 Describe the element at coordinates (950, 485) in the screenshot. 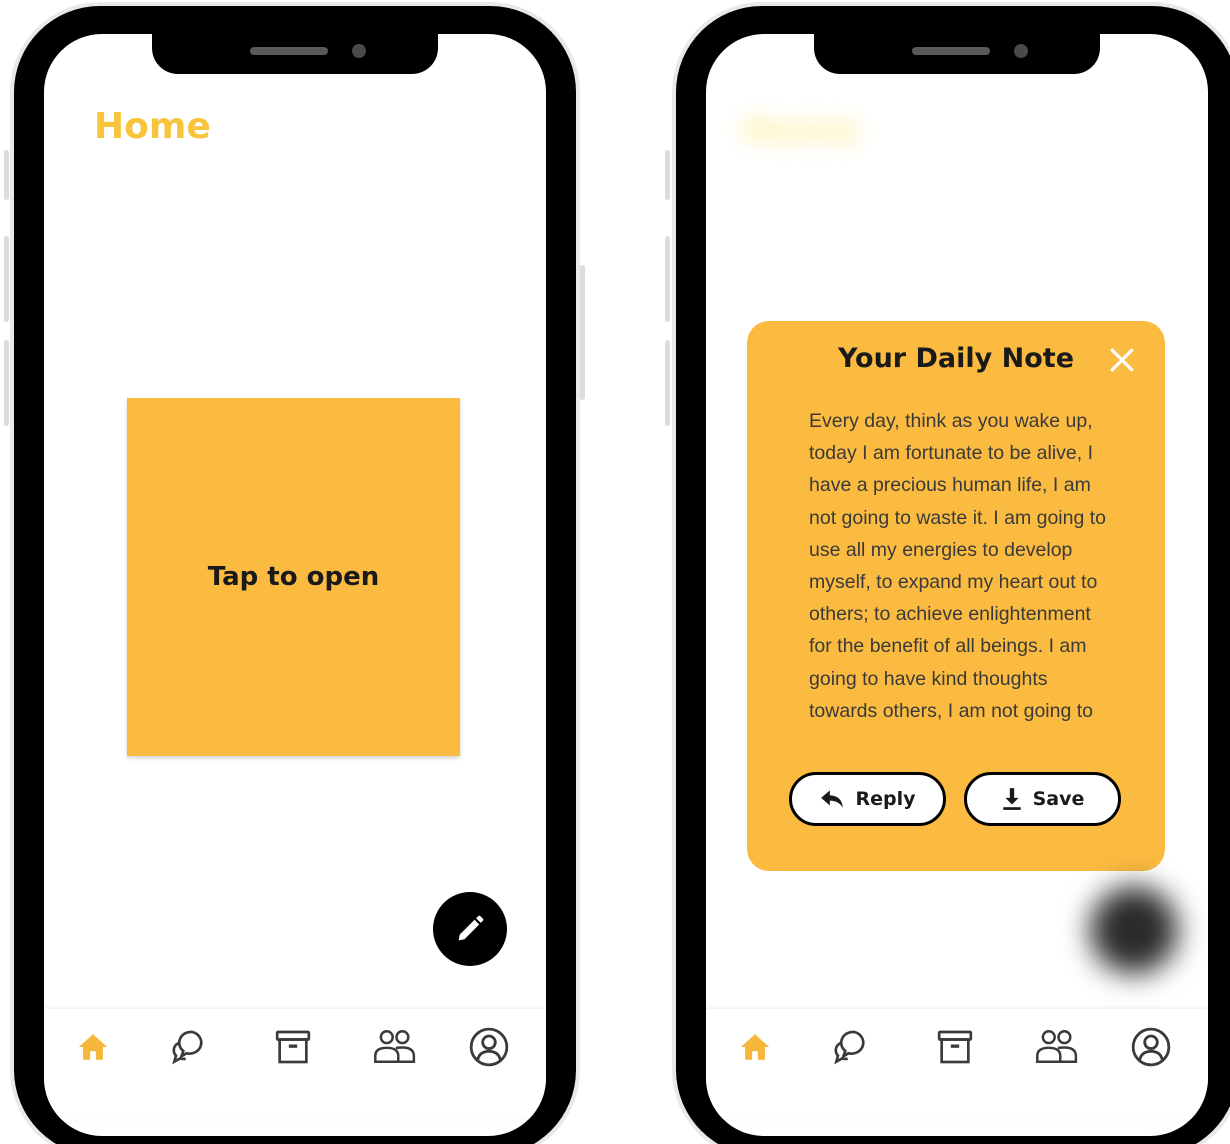

I see `note-text-line: have a precious human life, I am` at that location.